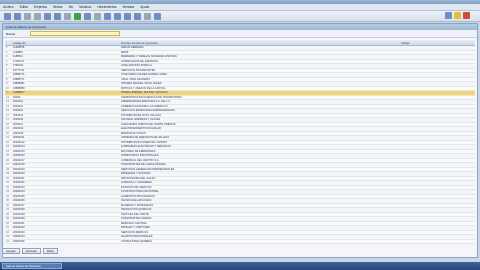 This screenshot has width=480, height=270. I want to click on cell-code: 2020025, so click(18, 133).